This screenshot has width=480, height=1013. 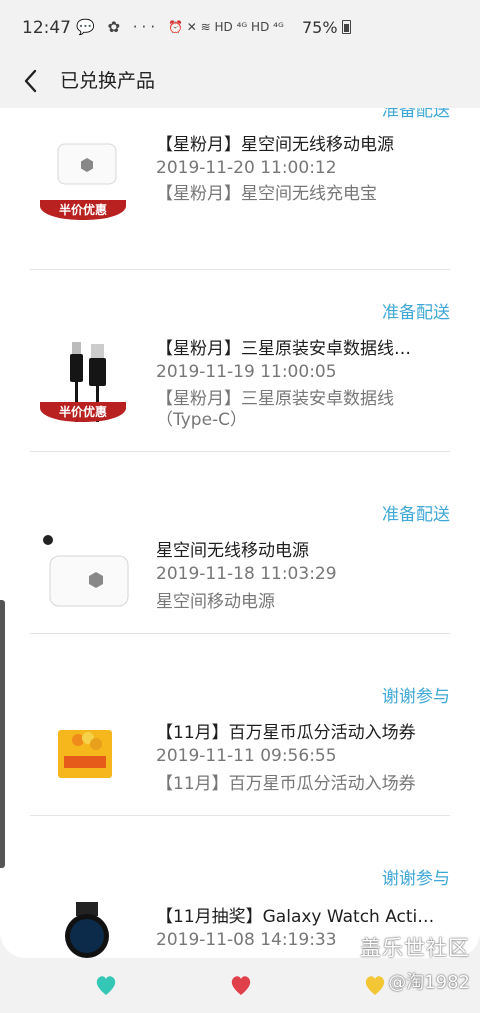 I want to click on redeem-date: 2019-11-11 09:56:55, so click(x=246, y=756).